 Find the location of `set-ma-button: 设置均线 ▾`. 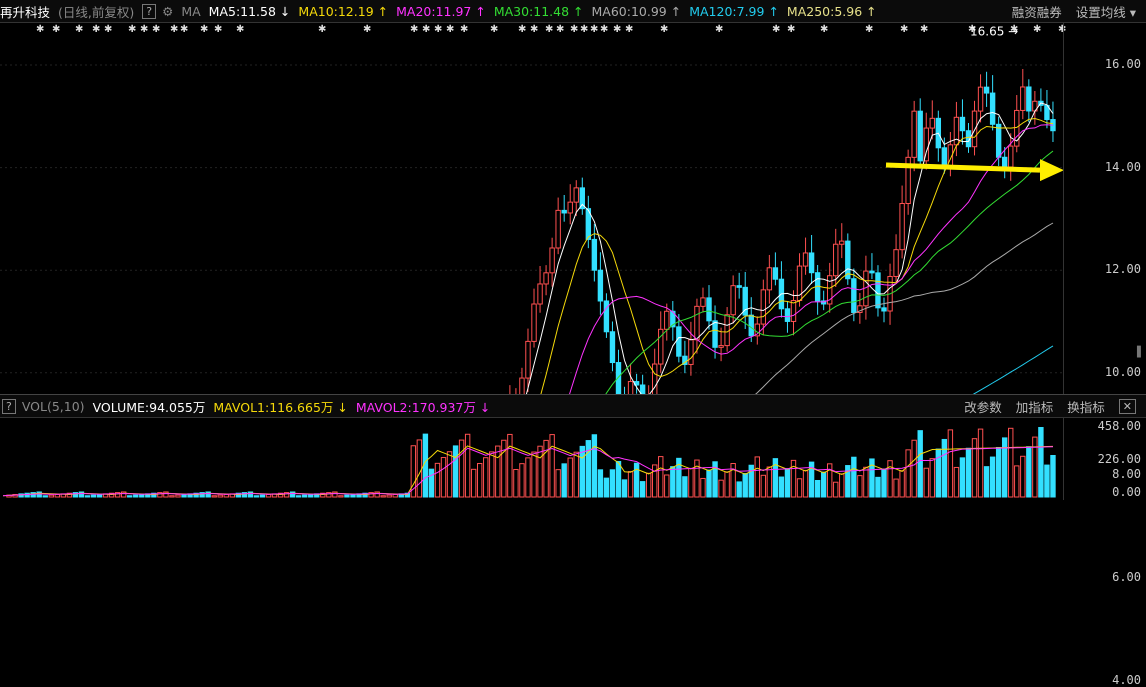

set-ma-button: 设置均线 ▾ is located at coordinates (1106, 11).